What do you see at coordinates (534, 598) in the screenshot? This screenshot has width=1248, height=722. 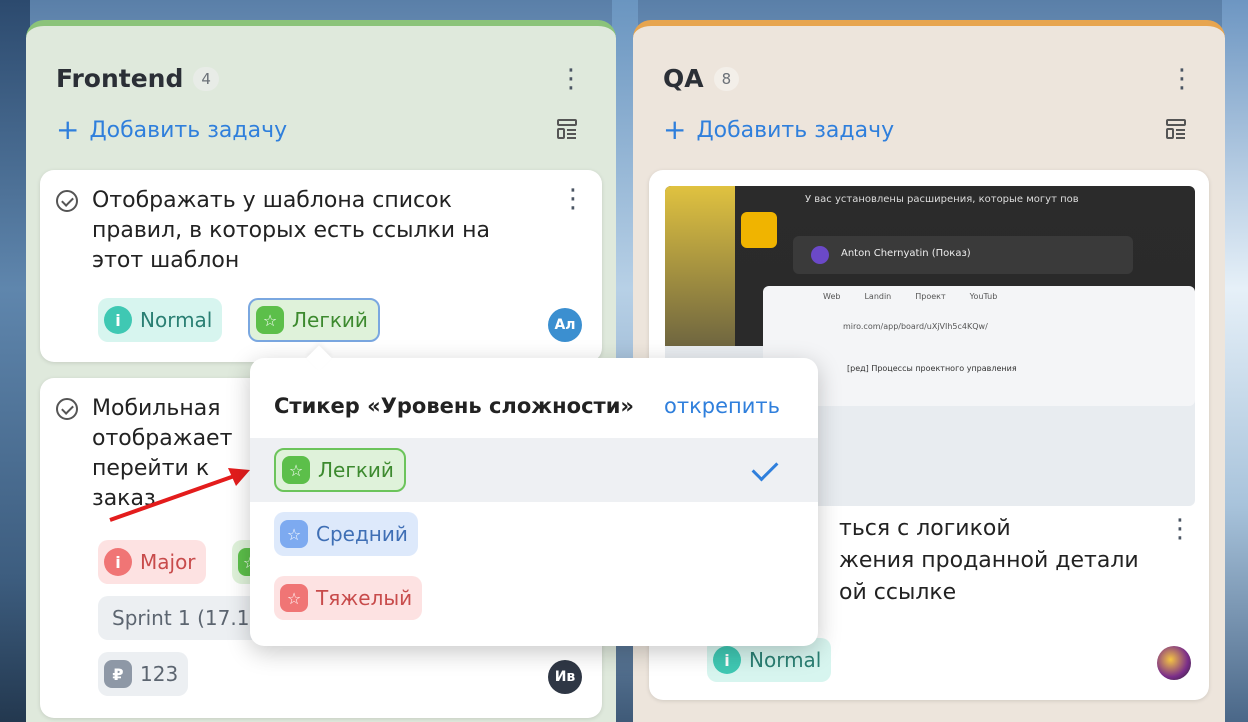 I see `difficulty-option-hard: ☆ Тяжелый` at bounding box center [534, 598].